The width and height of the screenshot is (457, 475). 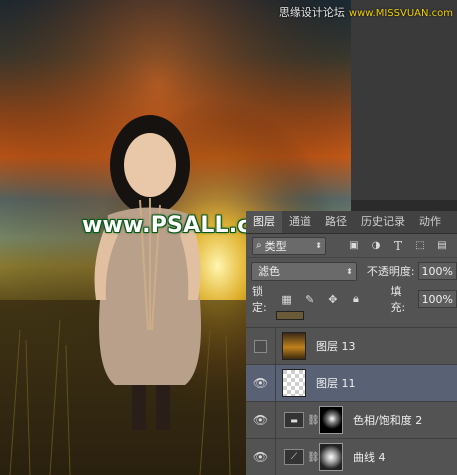 What do you see at coordinates (420, 246) in the screenshot?
I see `shape-filter-icon: ⬚` at bounding box center [420, 246].